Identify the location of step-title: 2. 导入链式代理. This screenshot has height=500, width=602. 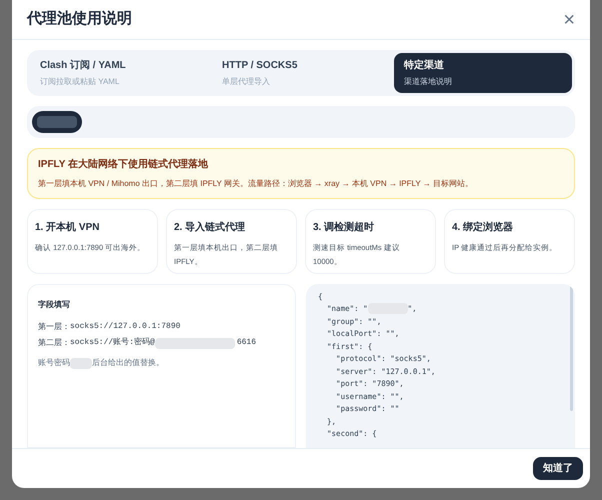
(210, 227).